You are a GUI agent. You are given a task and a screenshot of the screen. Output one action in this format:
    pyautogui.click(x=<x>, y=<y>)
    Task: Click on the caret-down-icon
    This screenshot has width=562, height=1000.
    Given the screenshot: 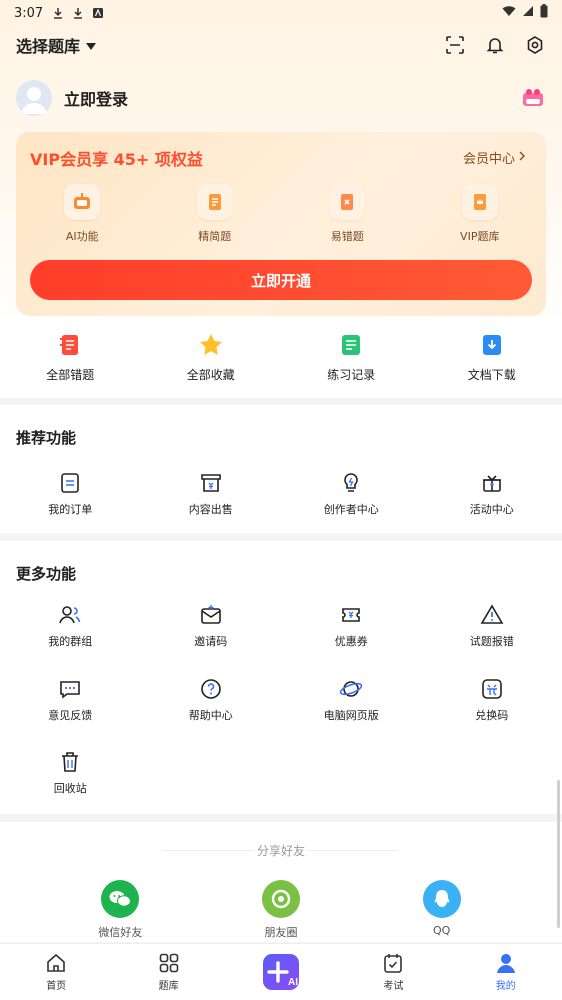 What is the action you would take?
    pyautogui.click(x=91, y=45)
    